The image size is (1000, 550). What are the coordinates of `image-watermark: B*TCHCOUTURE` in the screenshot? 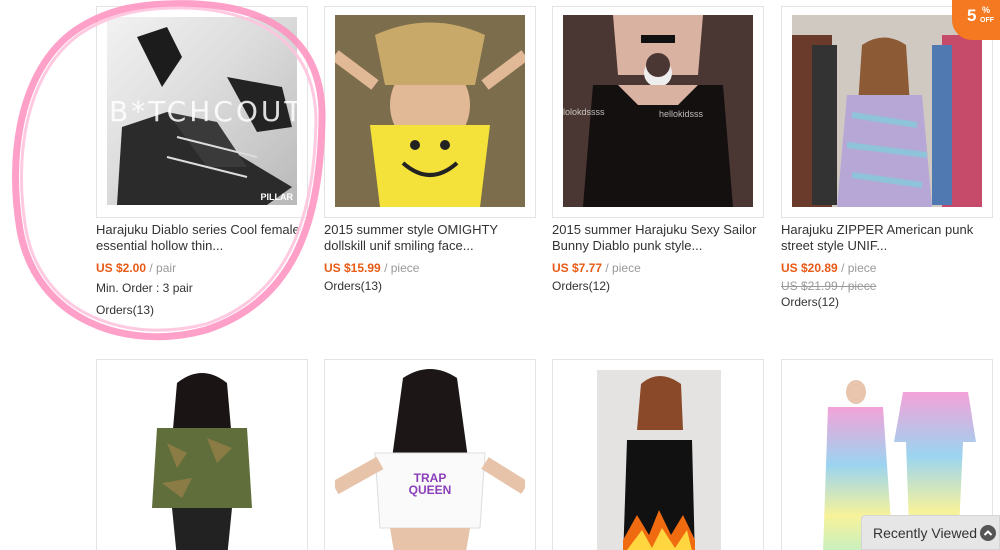 It's located at (203, 111).